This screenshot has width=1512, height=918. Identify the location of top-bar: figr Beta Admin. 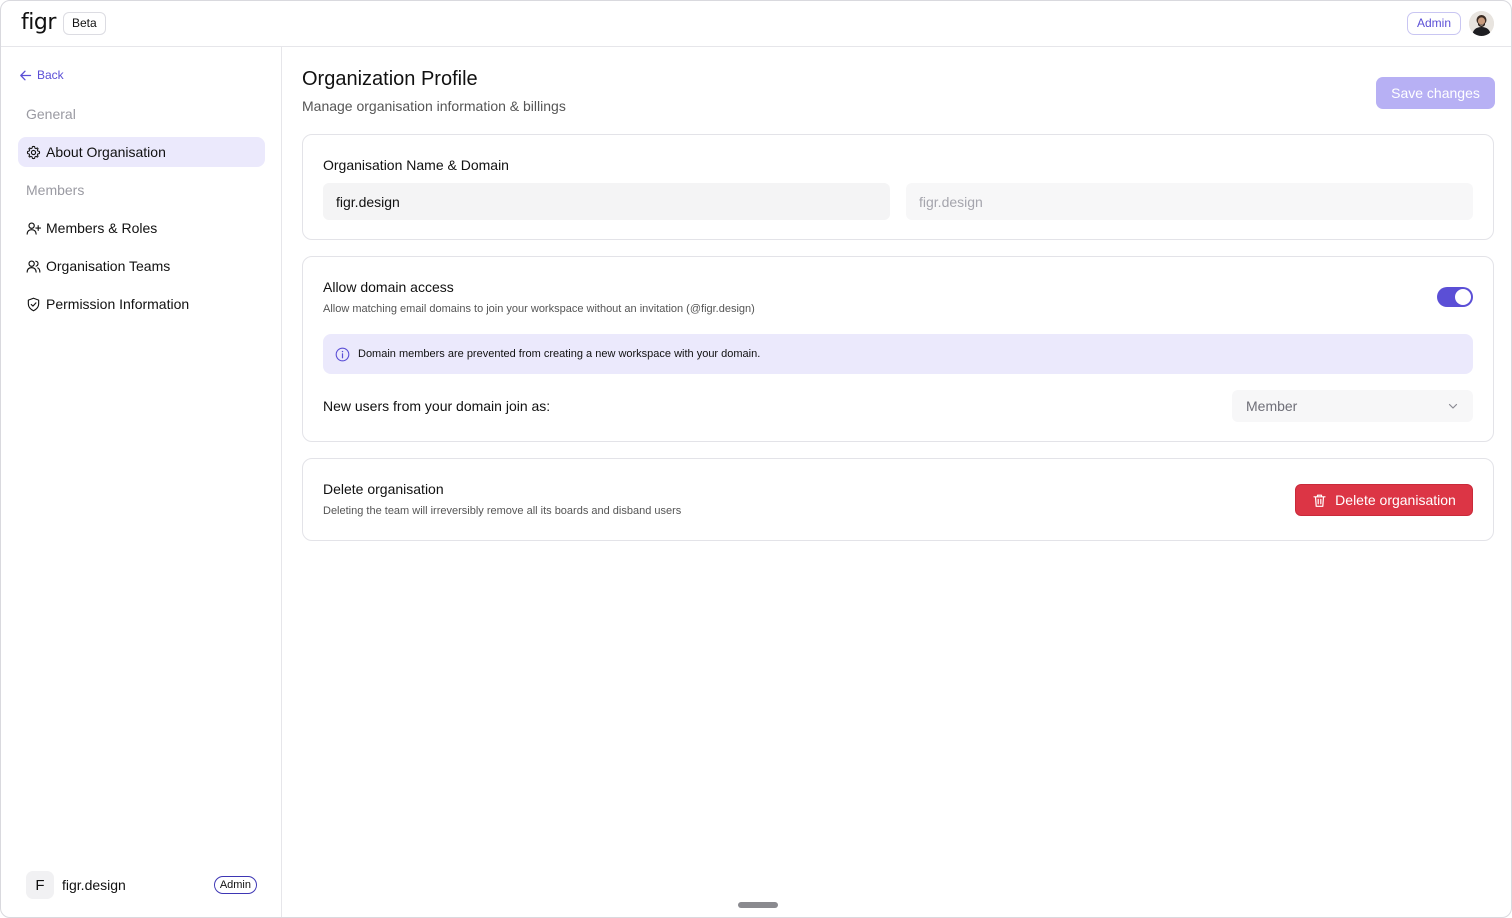
(756, 24).